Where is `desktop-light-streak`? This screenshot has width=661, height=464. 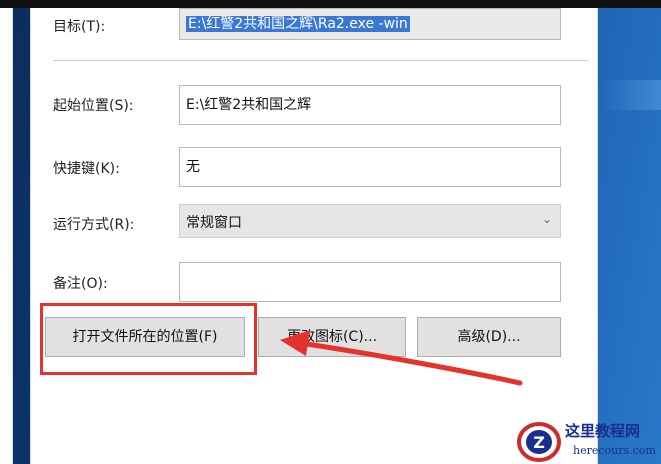
desktop-light-streak is located at coordinates (630, 95).